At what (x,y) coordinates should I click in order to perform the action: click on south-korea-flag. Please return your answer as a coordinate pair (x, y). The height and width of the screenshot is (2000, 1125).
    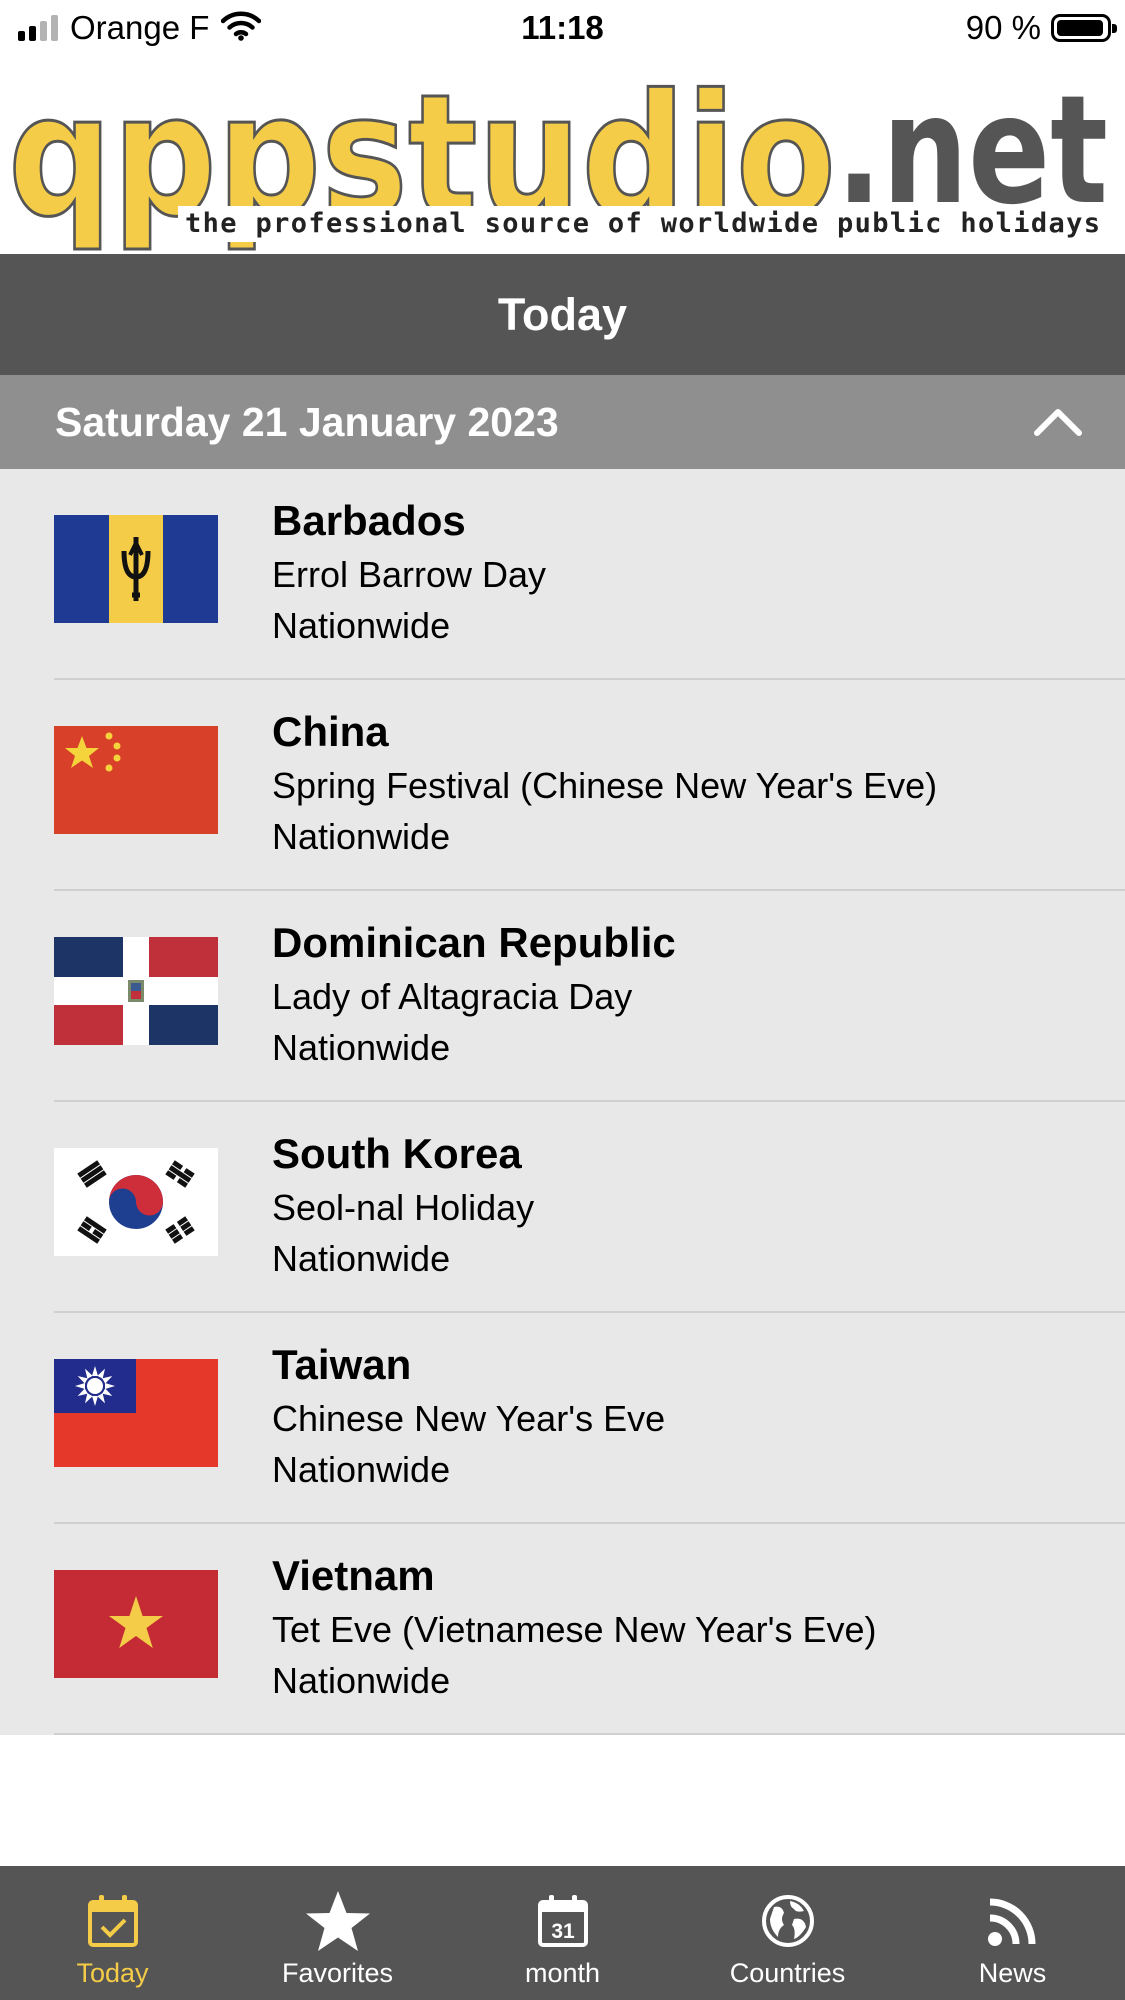
    Looking at the image, I should click on (136, 1202).